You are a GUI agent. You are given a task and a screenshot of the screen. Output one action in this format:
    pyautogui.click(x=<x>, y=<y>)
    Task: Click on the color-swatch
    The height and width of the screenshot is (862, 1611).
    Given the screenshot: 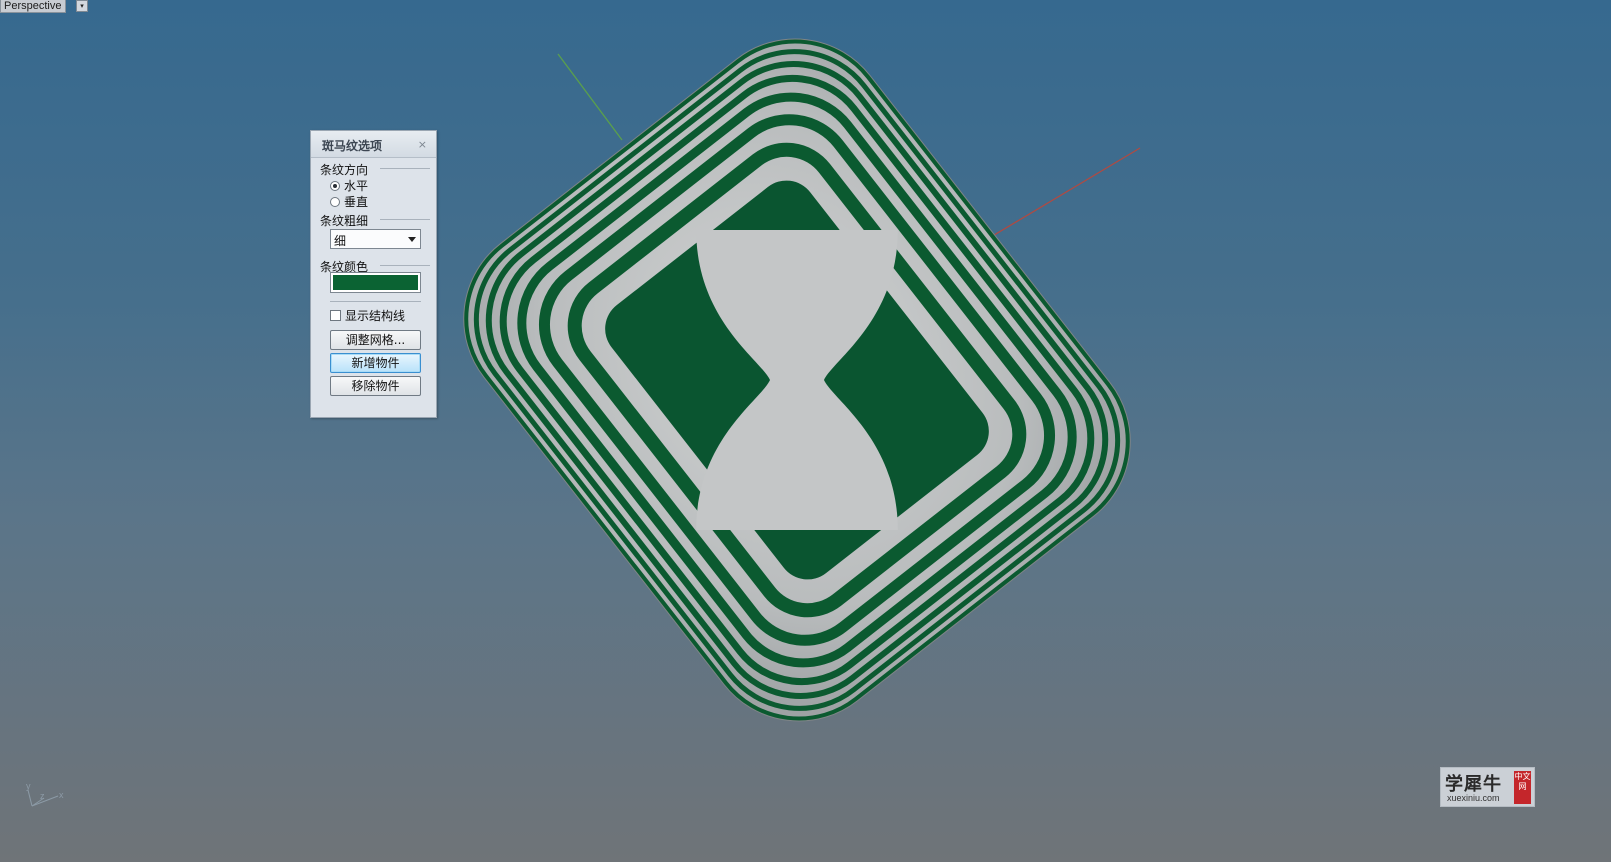 What is the action you would take?
    pyautogui.click(x=375, y=282)
    